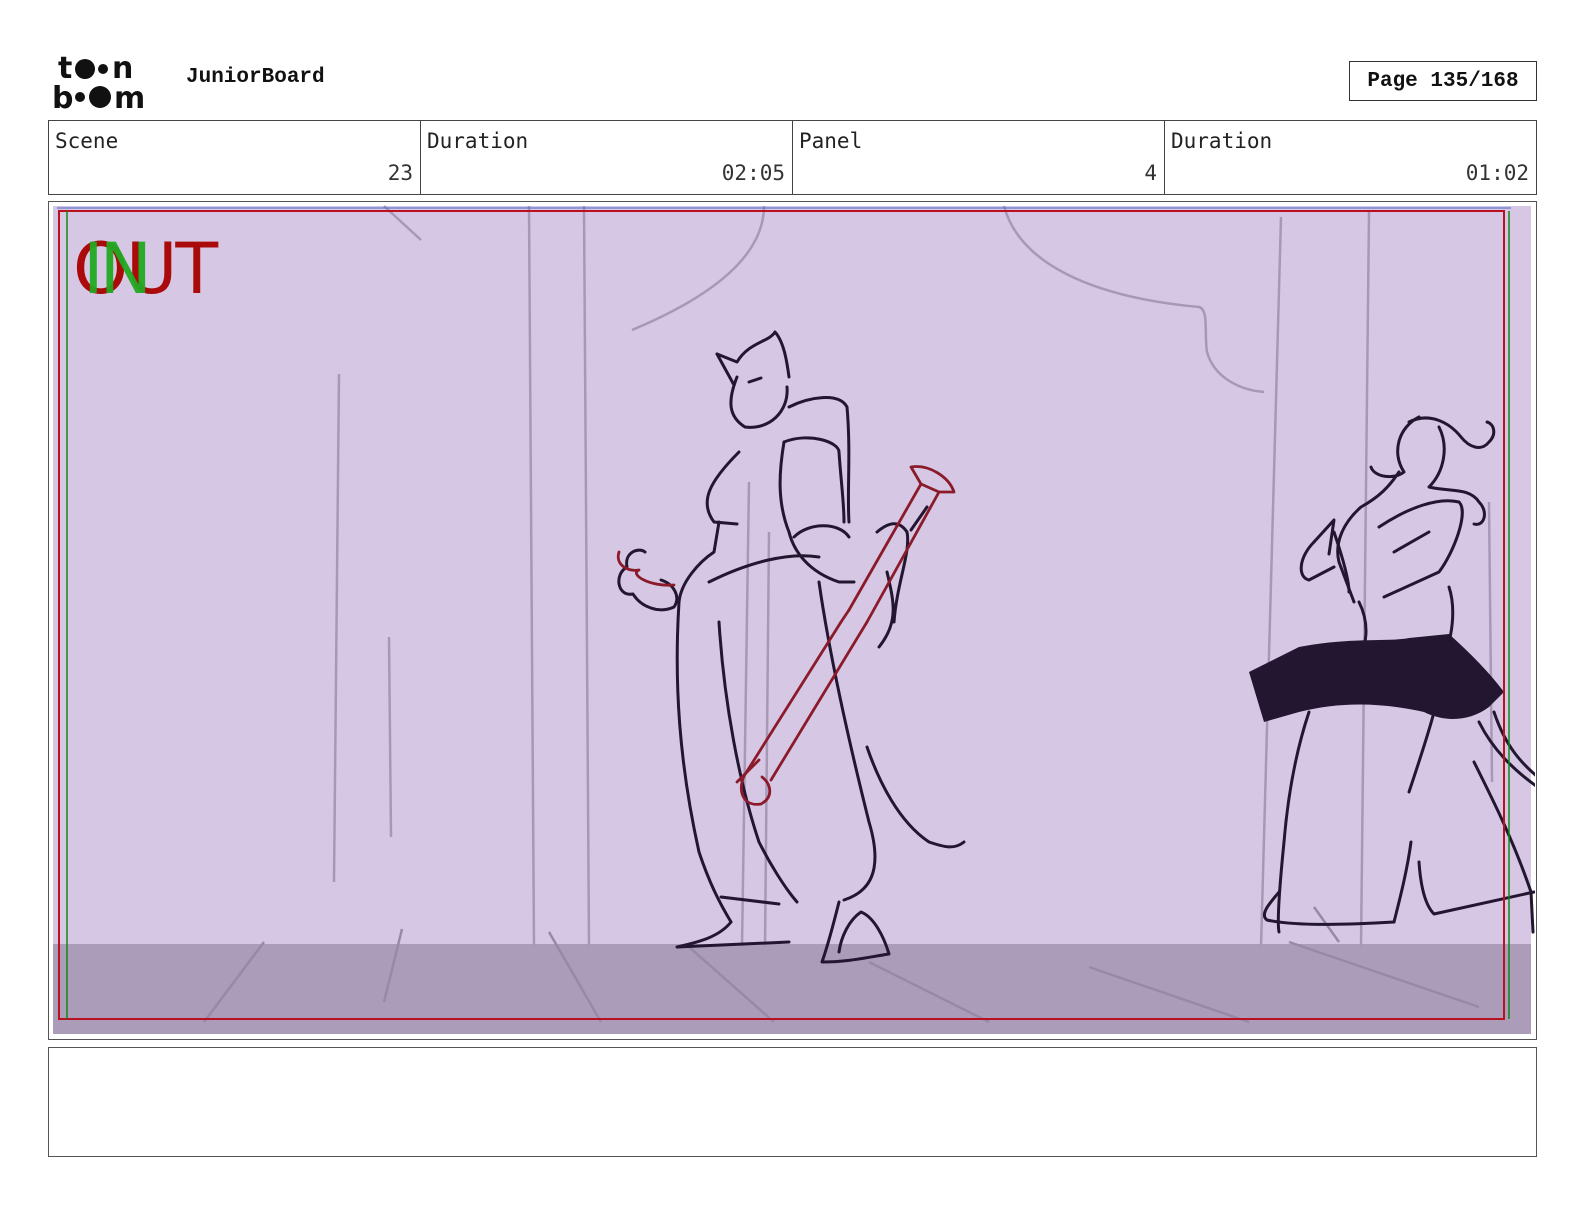  What do you see at coordinates (792, 989) in the screenshot?
I see `floor` at bounding box center [792, 989].